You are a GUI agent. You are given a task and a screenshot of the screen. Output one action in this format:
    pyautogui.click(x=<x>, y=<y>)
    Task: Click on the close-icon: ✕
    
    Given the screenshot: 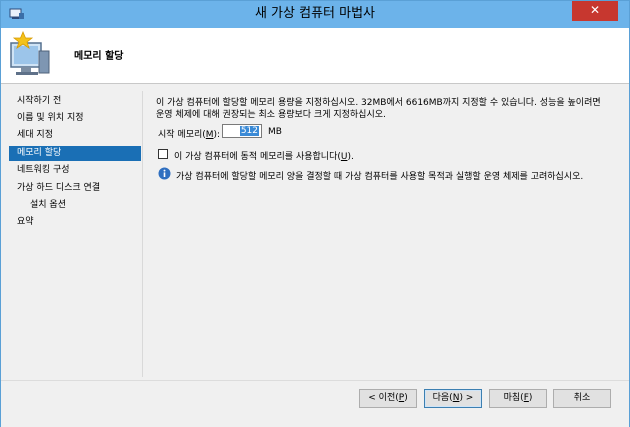 What is the action you would take?
    pyautogui.click(x=595, y=10)
    